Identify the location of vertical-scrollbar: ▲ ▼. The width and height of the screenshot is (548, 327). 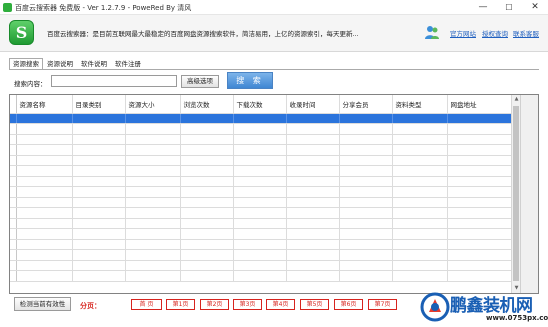
(515, 194).